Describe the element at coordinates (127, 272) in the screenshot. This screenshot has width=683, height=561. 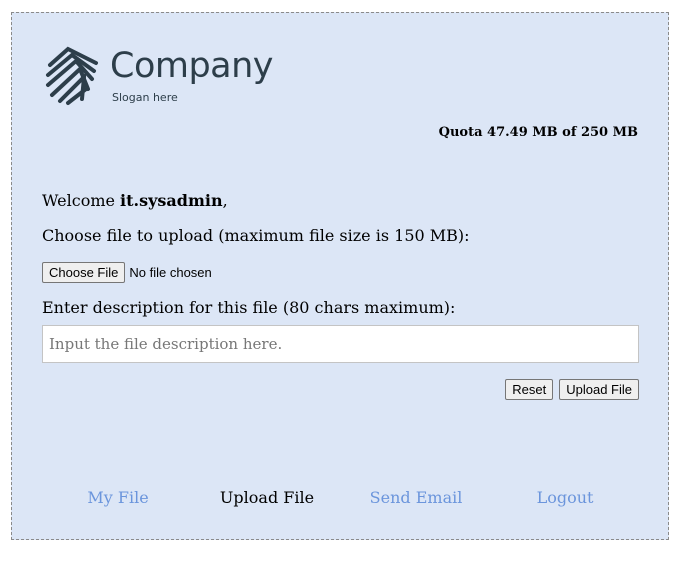
I see `file-picker: Choose File No file chosen` at that location.